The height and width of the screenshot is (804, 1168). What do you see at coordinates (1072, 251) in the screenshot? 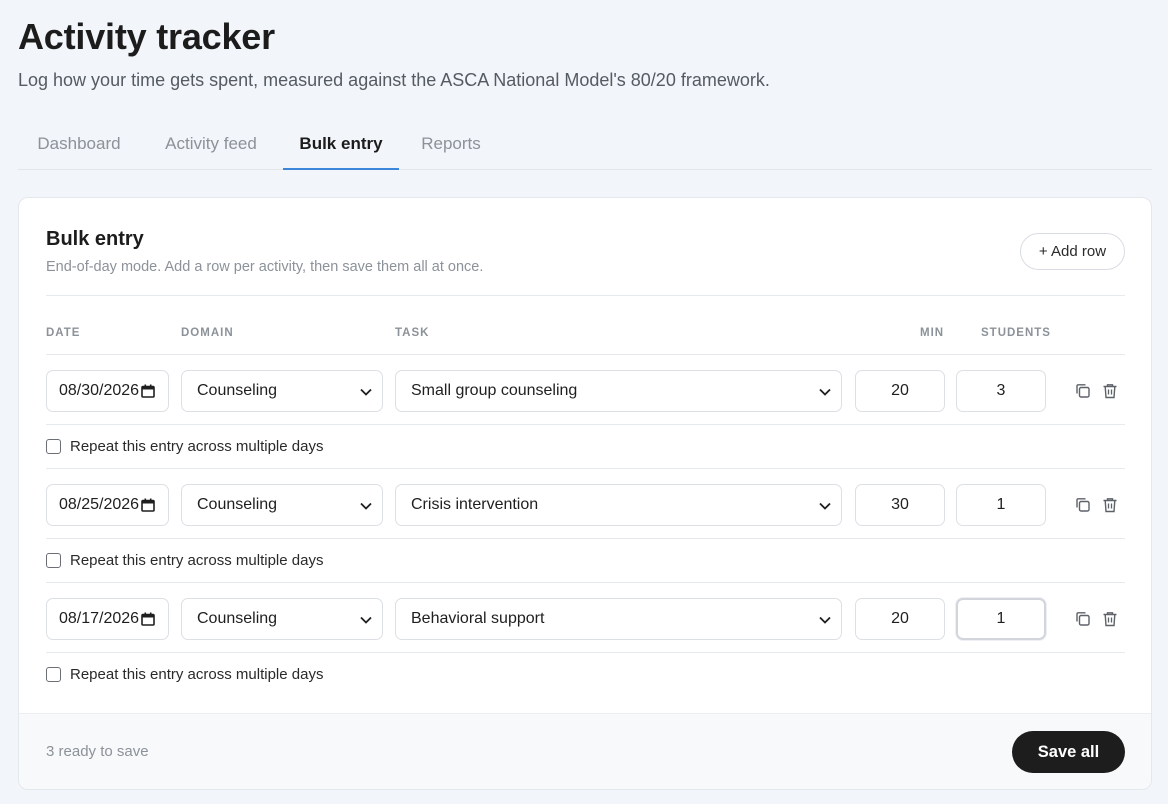
I see `add-row-button: + Add row` at bounding box center [1072, 251].